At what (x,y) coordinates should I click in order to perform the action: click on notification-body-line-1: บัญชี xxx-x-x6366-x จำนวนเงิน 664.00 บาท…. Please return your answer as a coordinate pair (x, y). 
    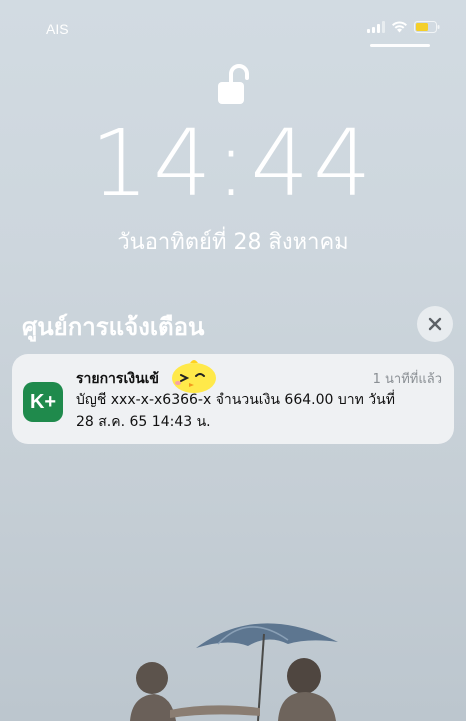
    Looking at the image, I should click on (235, 400).